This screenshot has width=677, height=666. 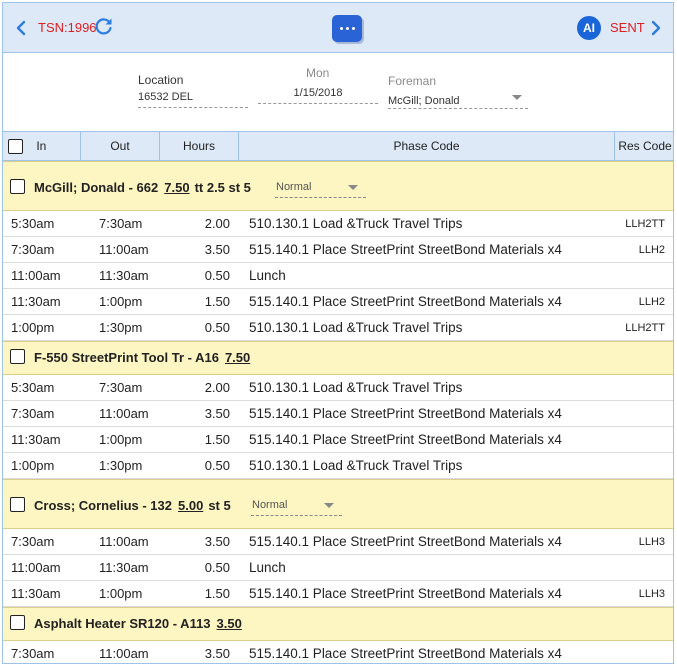 I want to click on group-breakdown: st 5, so click(x=219, y=505).